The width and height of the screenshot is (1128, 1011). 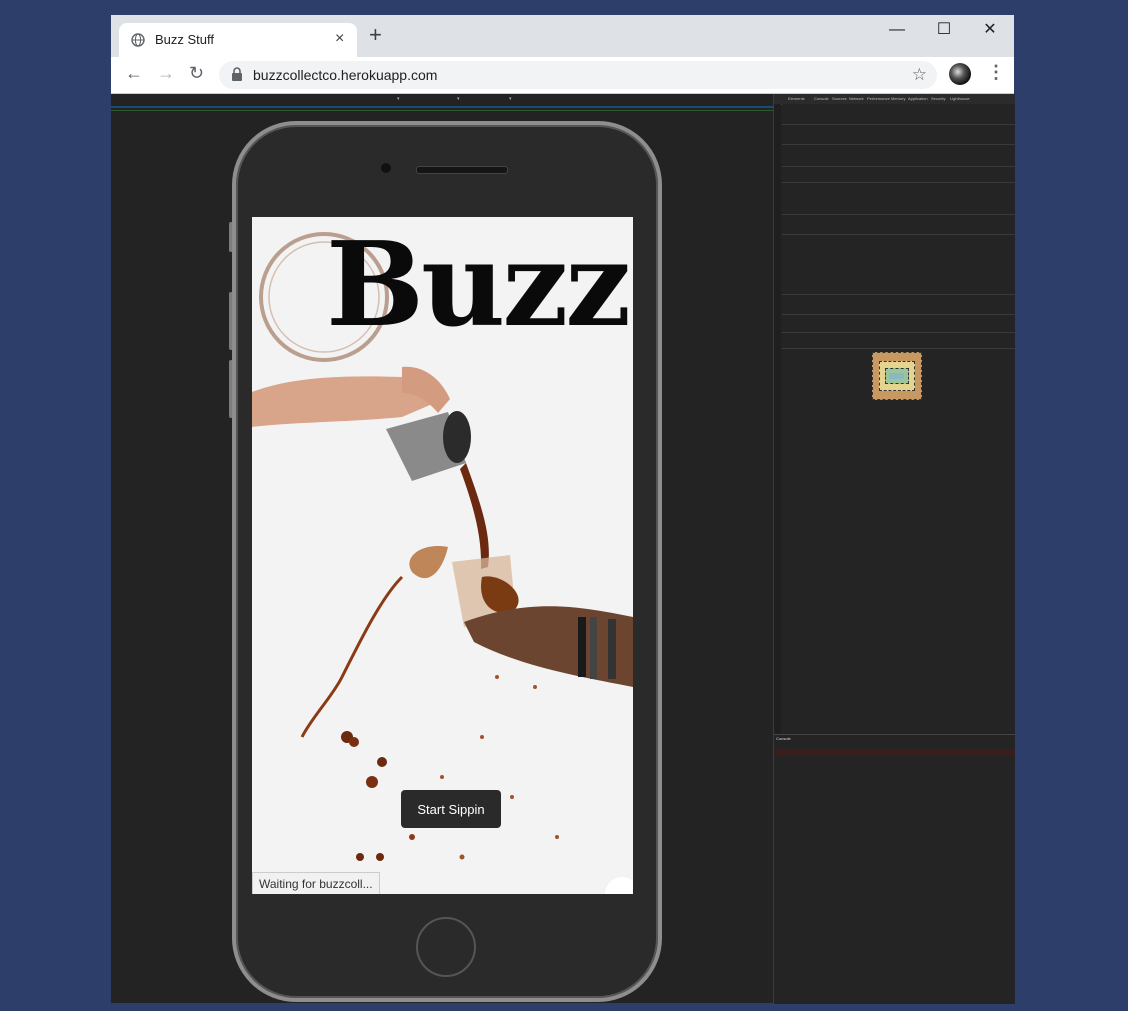 What do you see at coordinates (478, 285) in the screenshot?
I see `buzz-logo: Buzz` at bounding box center [478, 285].